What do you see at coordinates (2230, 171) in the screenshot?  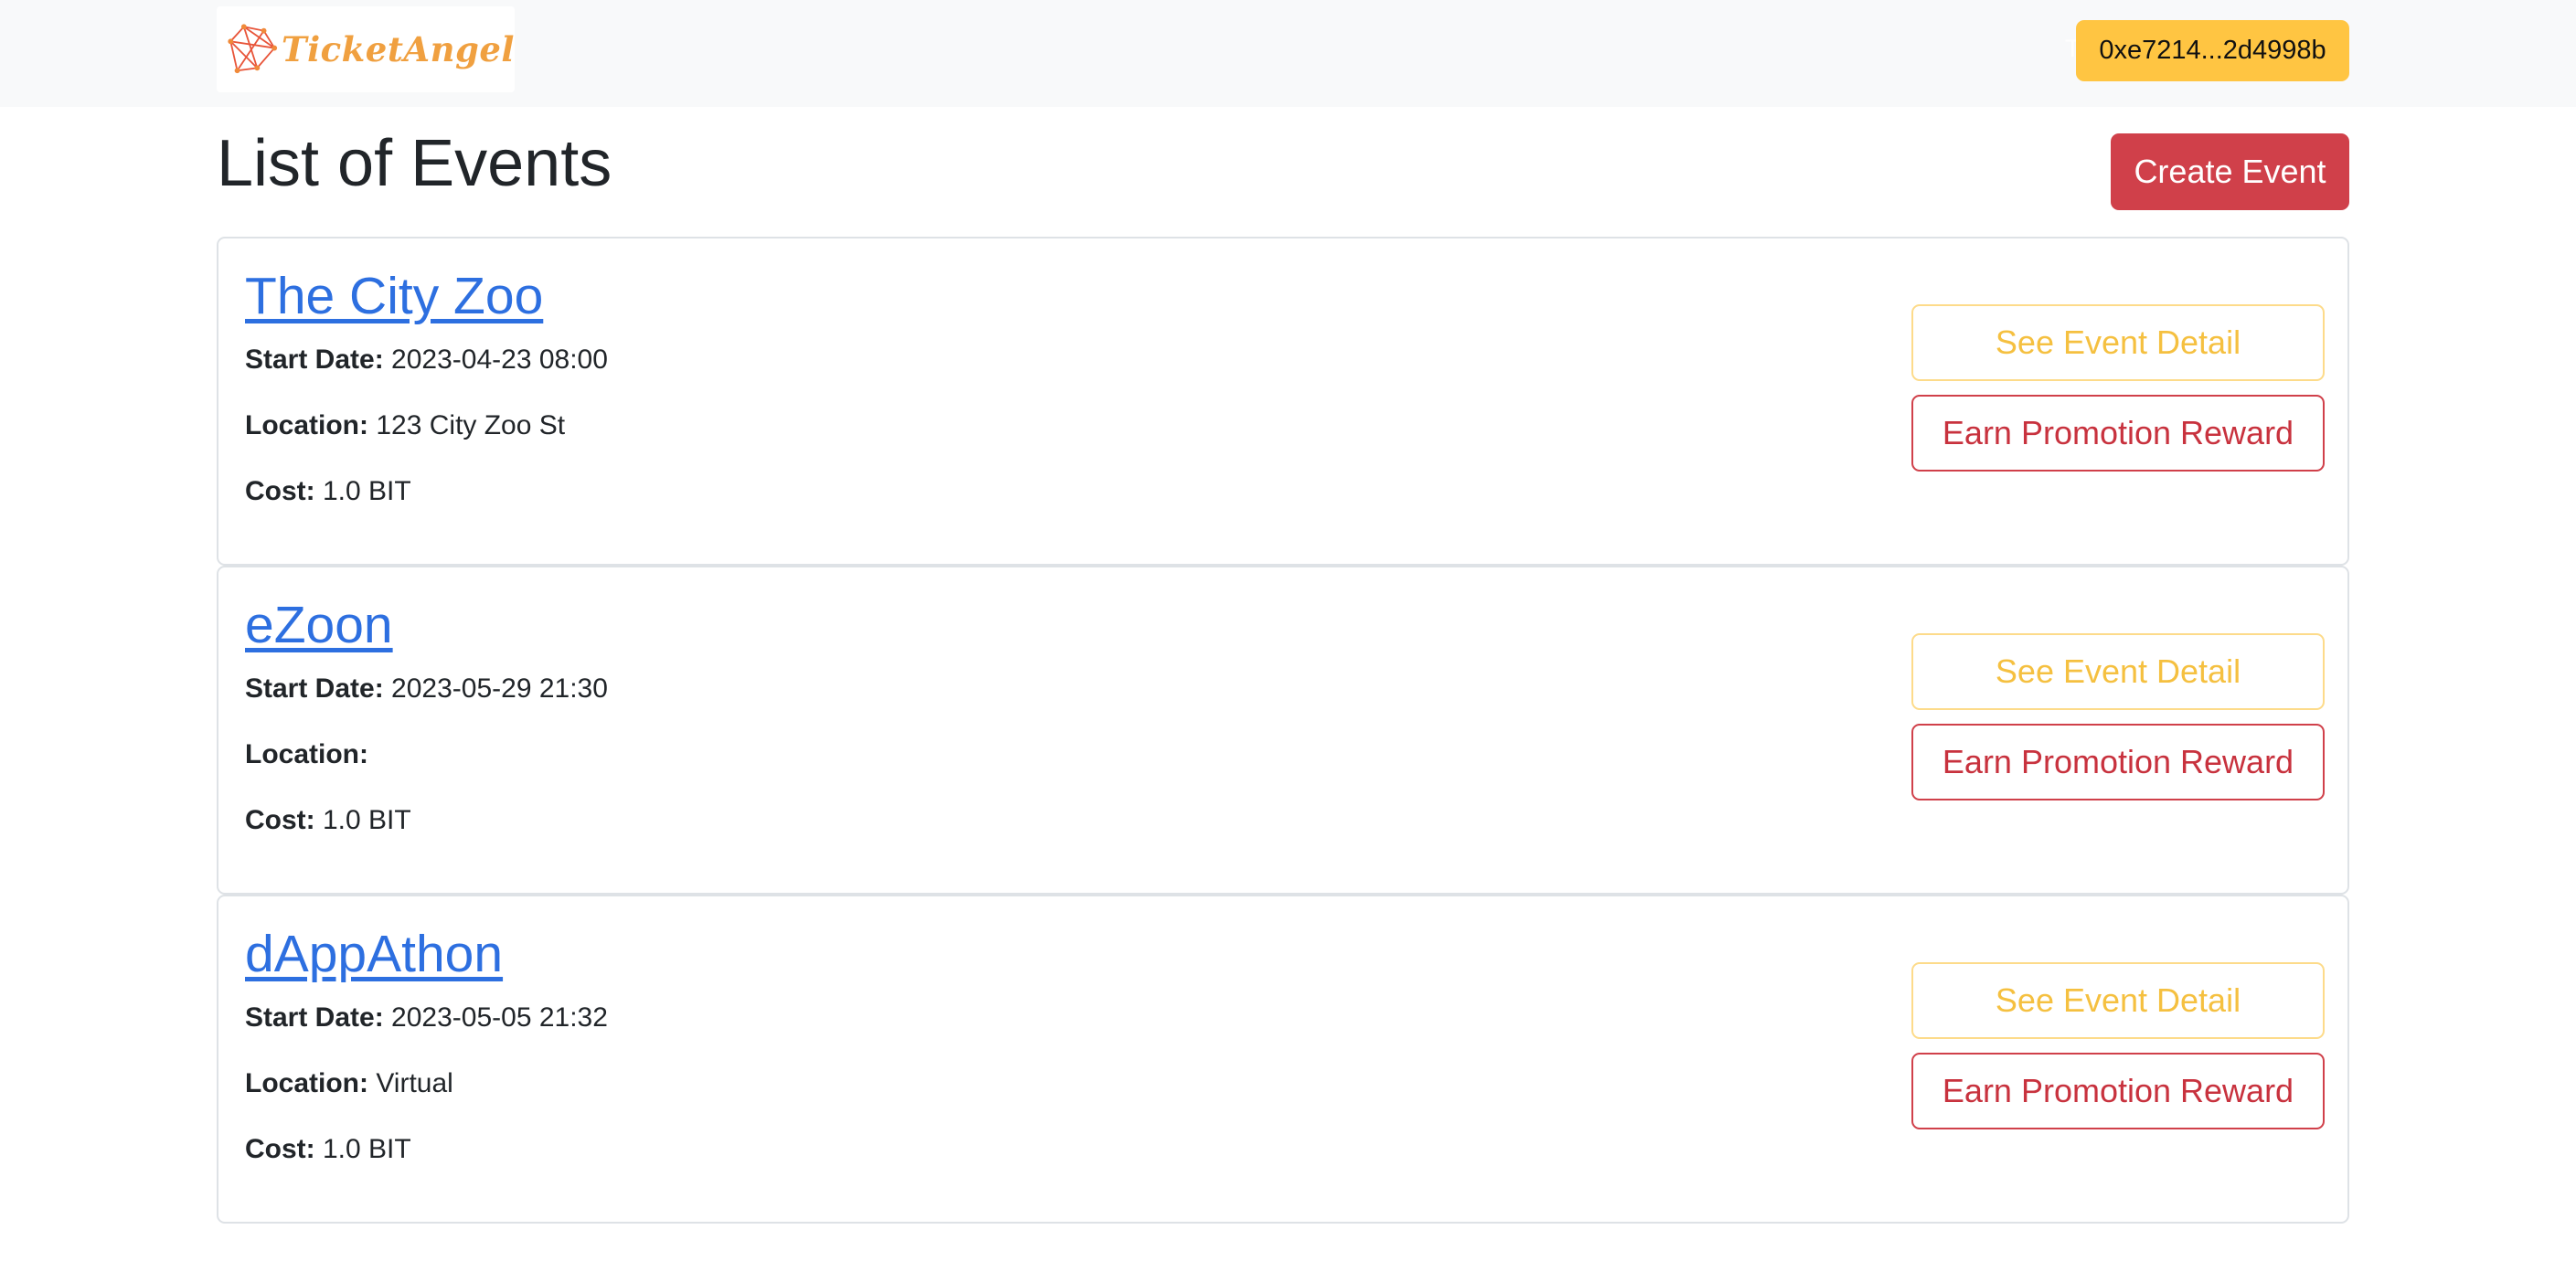 I see `create-event-button: Create Event` at bounding box center [2230, 171].